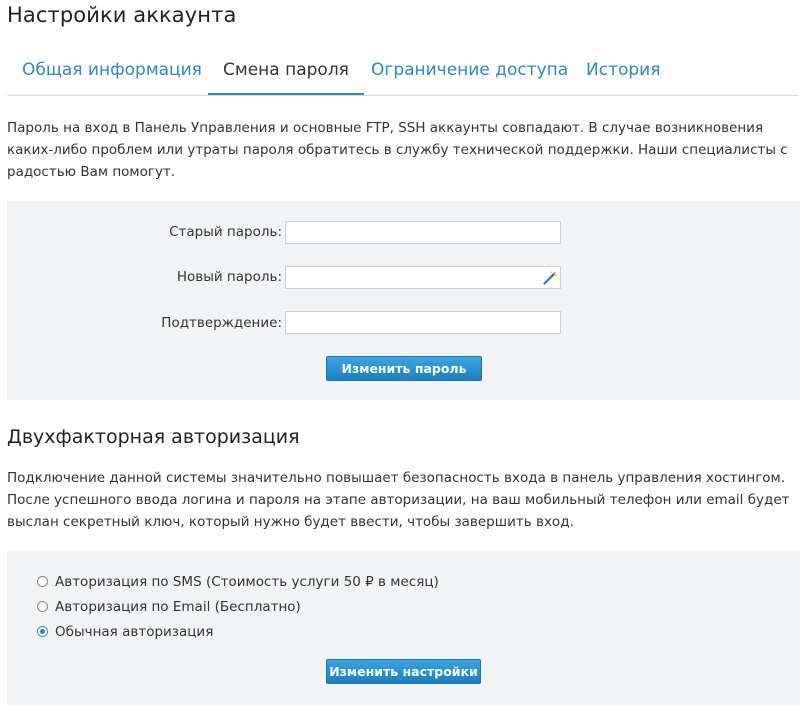  I want to click on change-settings-button: Изменить настройки, so click(403, 671).